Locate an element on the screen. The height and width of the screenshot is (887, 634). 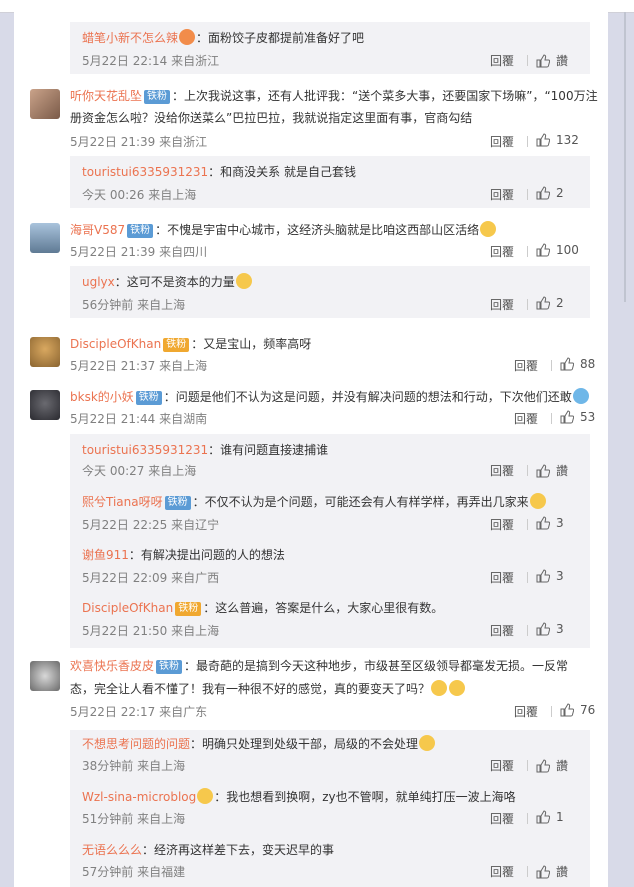
like-button: 88 is located at coordinates (577, 364).